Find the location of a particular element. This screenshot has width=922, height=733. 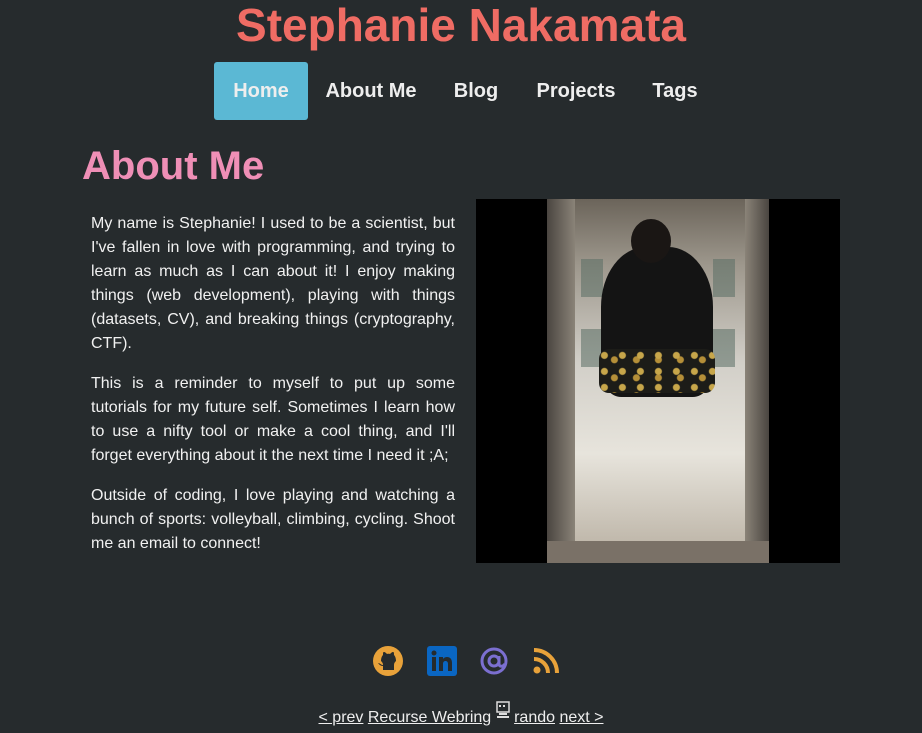

nav-home: Home is located at coordinates (261, 91).